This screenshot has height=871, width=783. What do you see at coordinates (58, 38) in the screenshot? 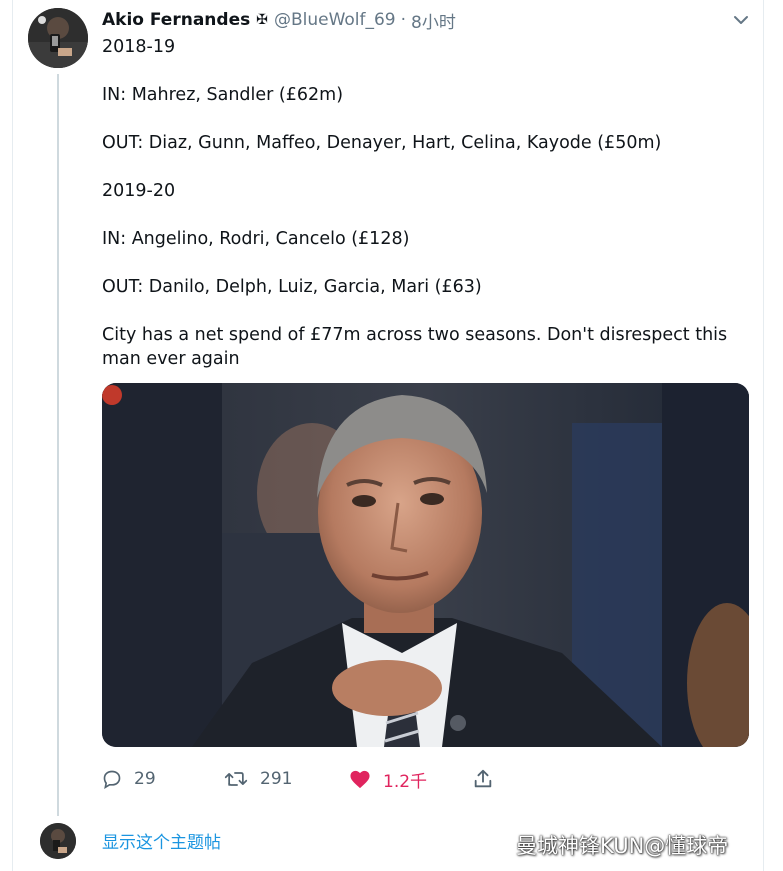
I see `author-avatar` at bounding box center [58, 38].